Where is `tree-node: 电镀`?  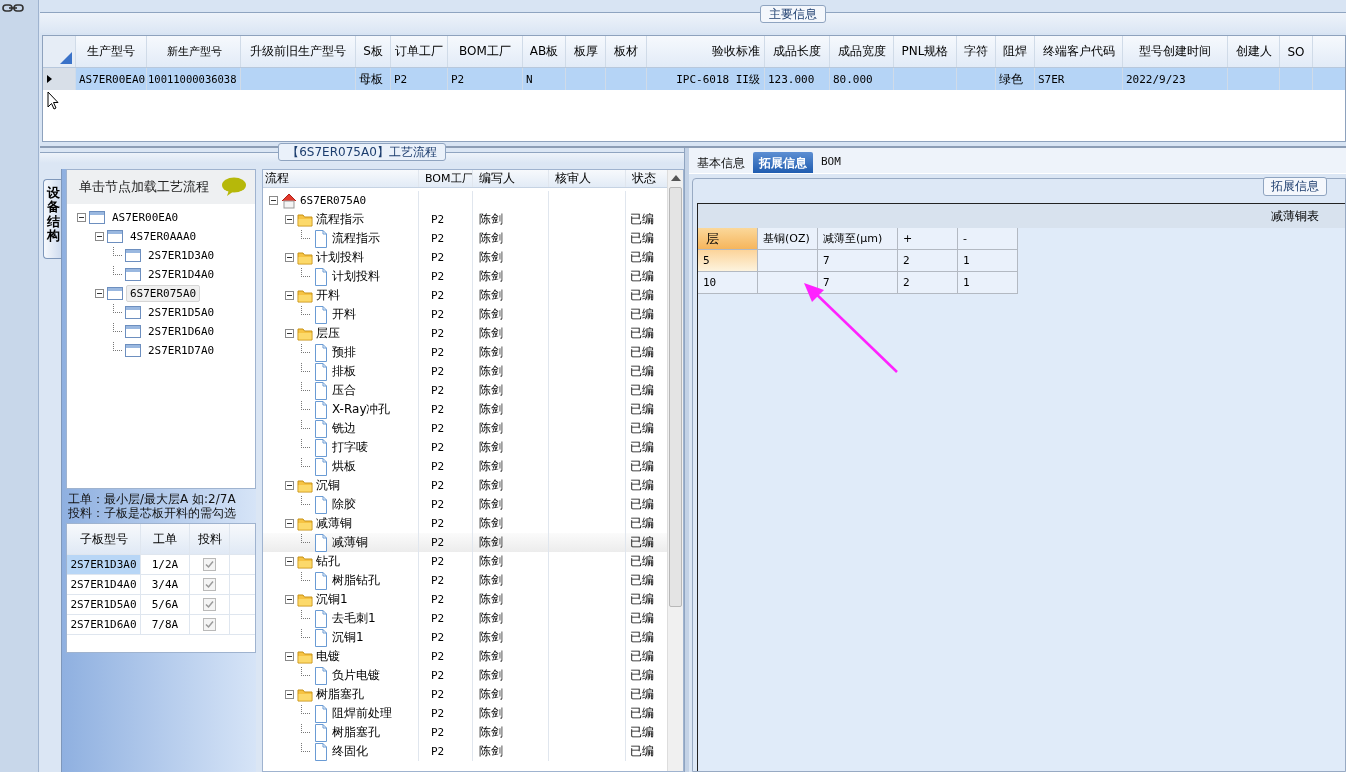 tree-node: 电镀 is located at coordinates (328, 656).